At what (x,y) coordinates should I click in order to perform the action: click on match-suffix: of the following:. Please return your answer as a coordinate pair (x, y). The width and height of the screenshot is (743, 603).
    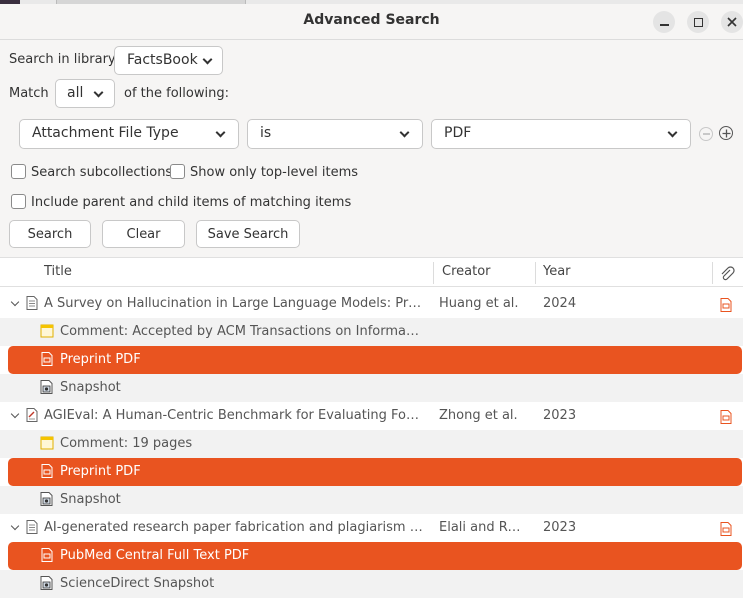
    Looking at the image, I should click on (176, 93).